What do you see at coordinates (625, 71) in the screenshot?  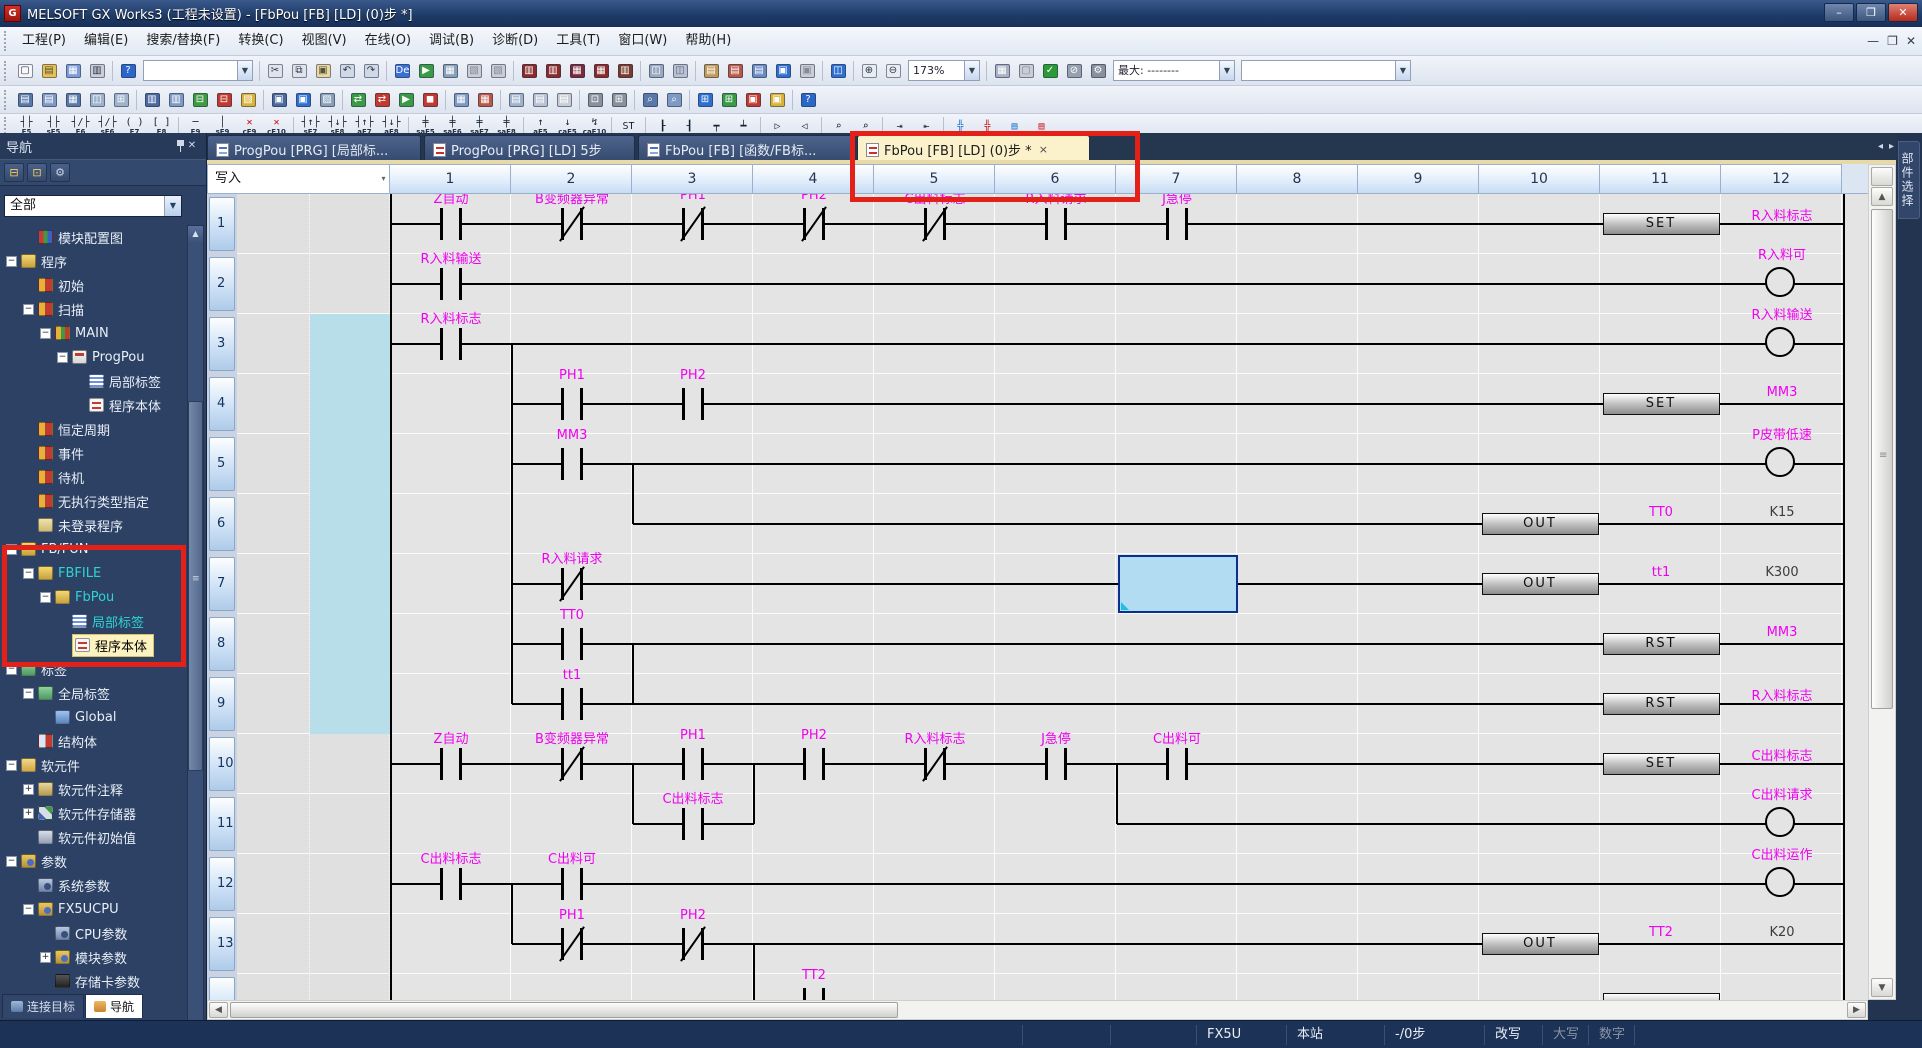 I see `ladder-mon-5-button: ▥` at bounding box center [625, 71].